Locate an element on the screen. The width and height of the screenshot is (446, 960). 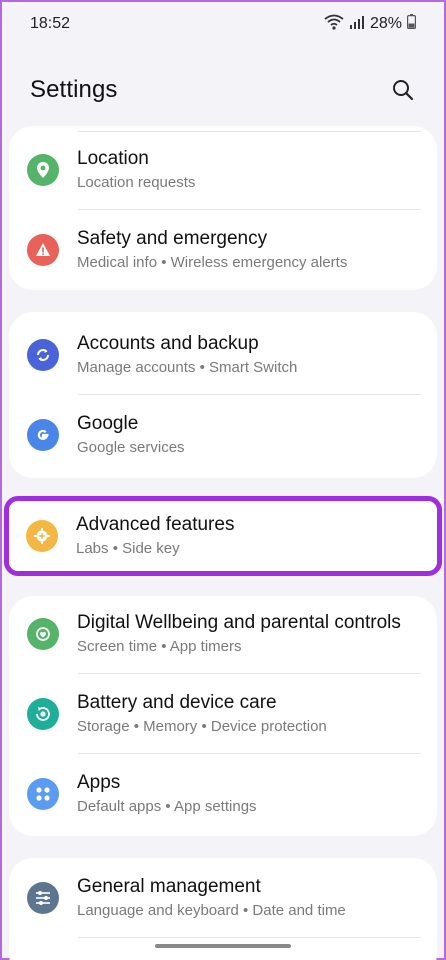
search-icon is located at coordinates (403, 90).